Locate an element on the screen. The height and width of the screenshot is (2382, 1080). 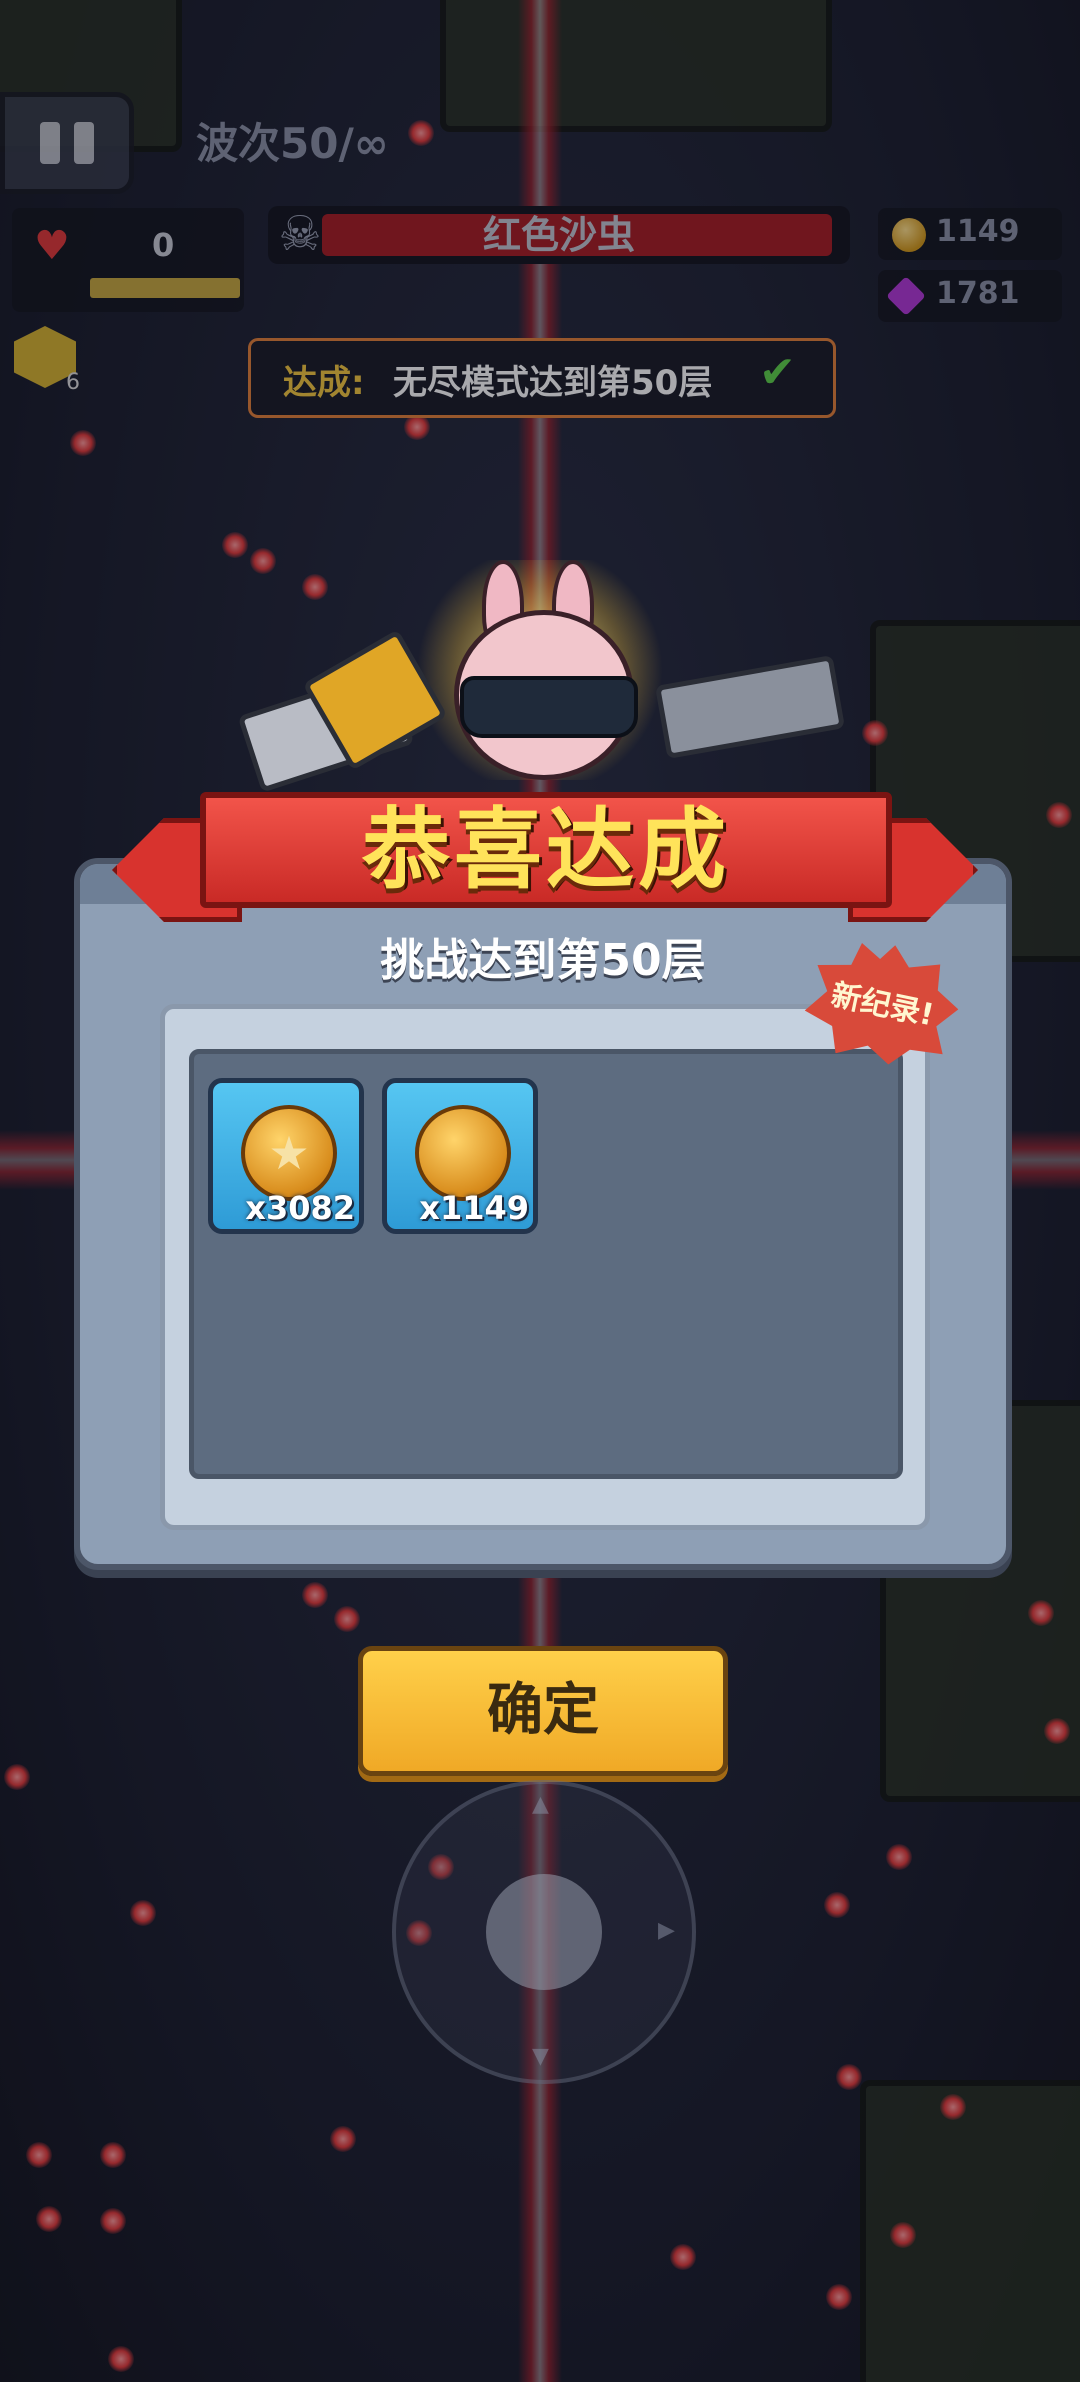
title-ribbon: 恭喜达成 is located at coordinates (546, 850).